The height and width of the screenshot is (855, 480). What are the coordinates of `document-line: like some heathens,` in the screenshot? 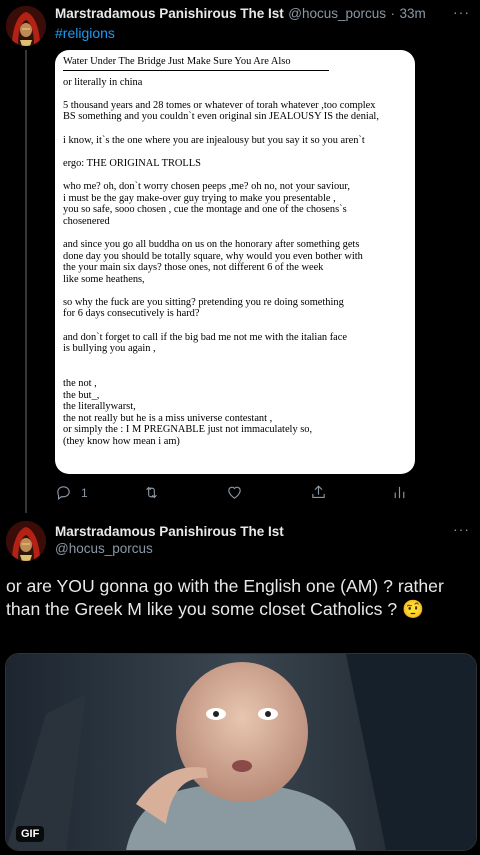 It's located at (104, 279).